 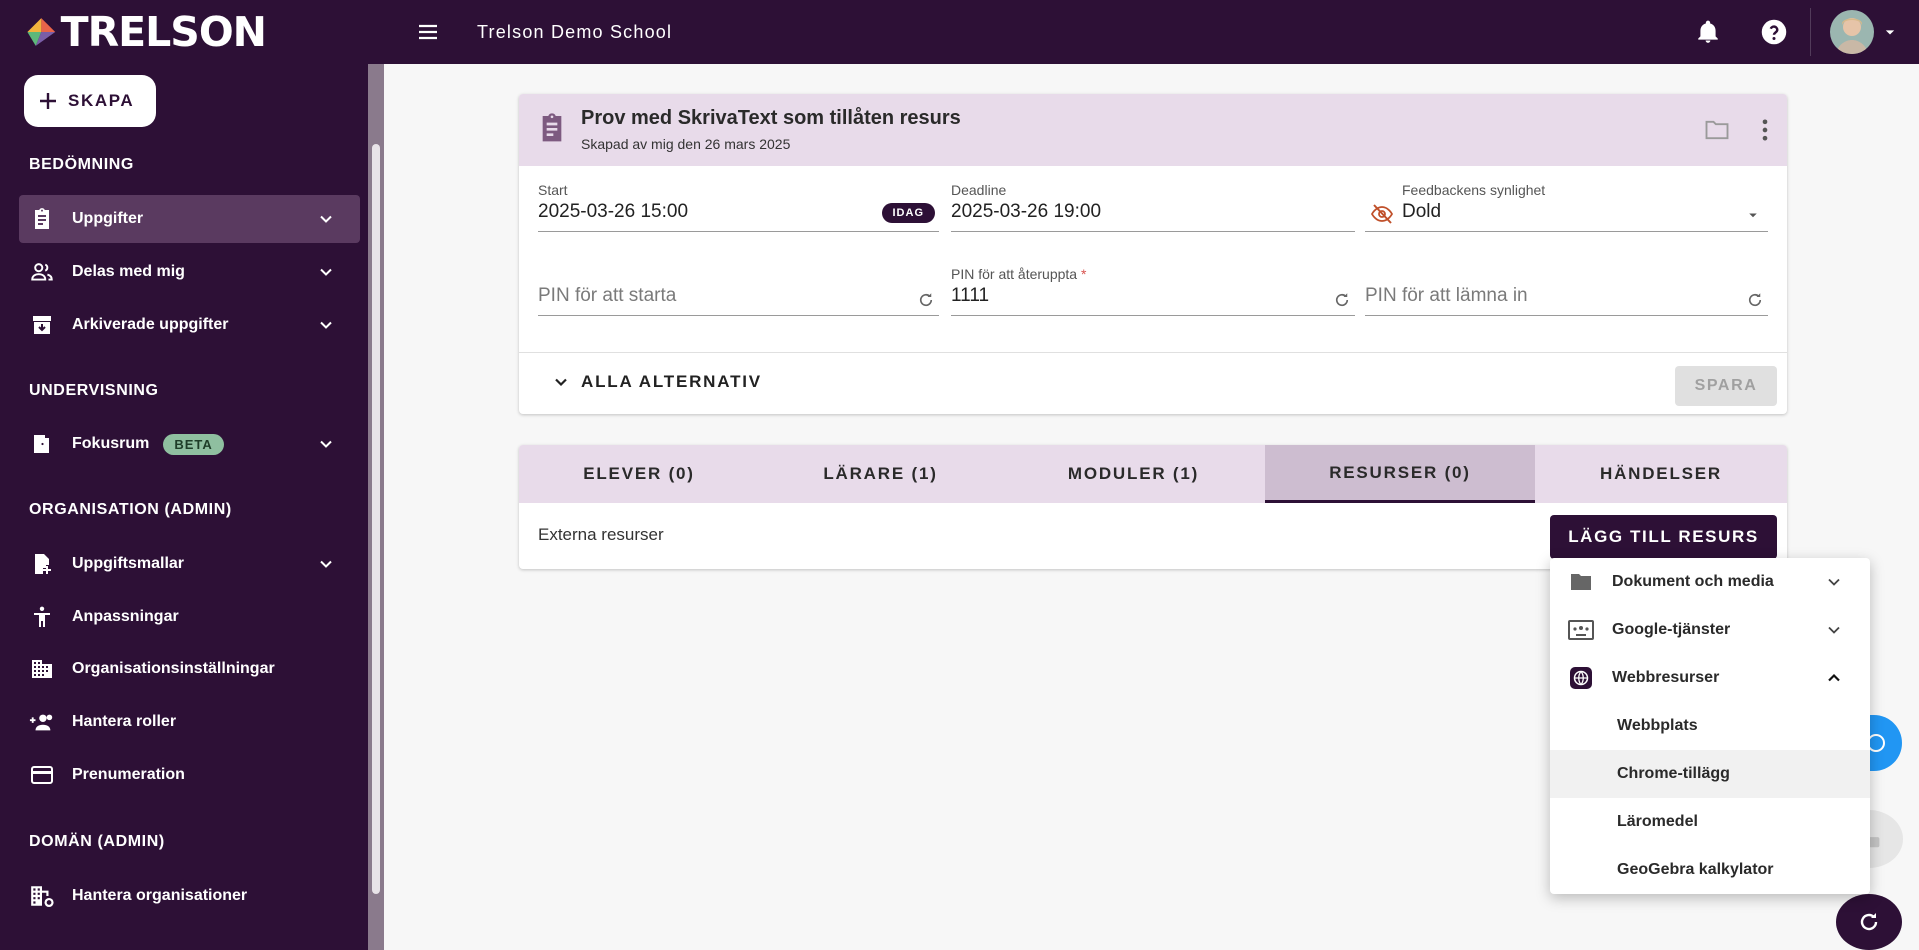 I want to click on visibility-off-icon, so click(x=1382, y=214).